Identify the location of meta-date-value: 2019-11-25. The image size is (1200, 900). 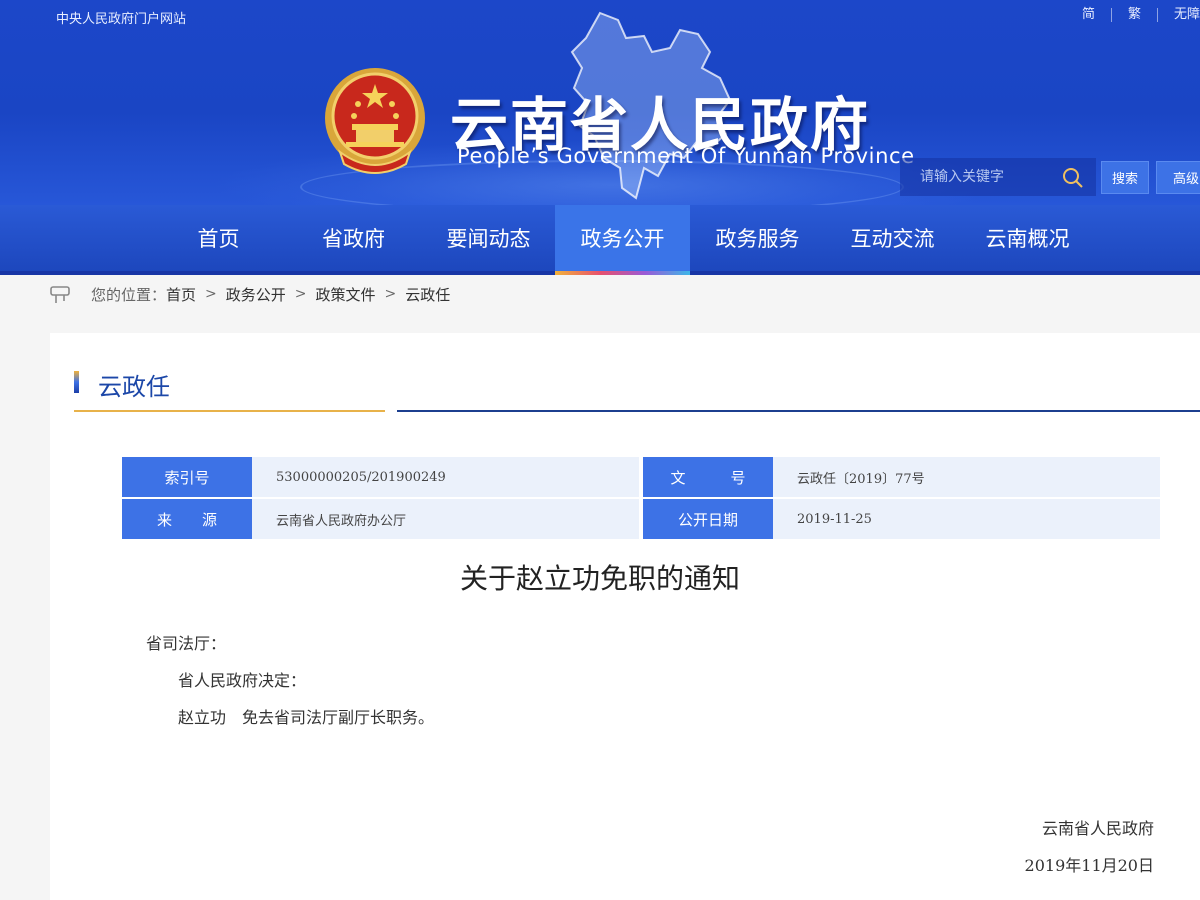
(966, 519).